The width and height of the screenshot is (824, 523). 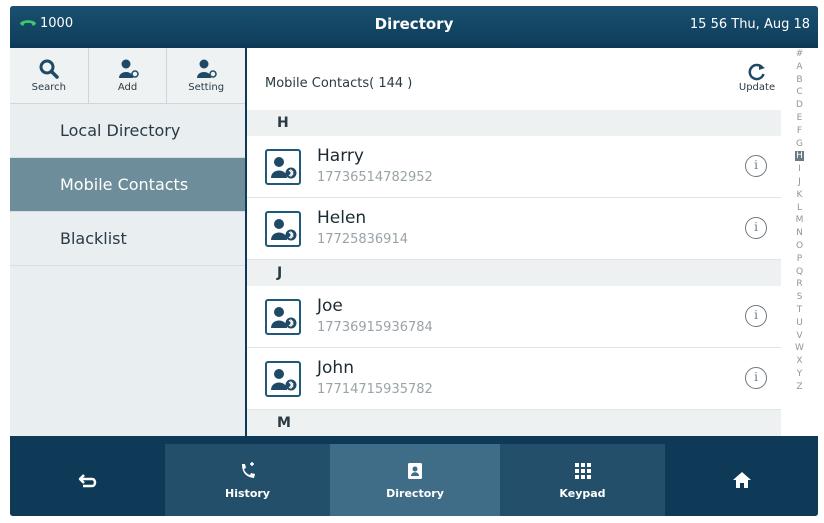 I want to click on add-button: Add, so click(x=128, y=75).